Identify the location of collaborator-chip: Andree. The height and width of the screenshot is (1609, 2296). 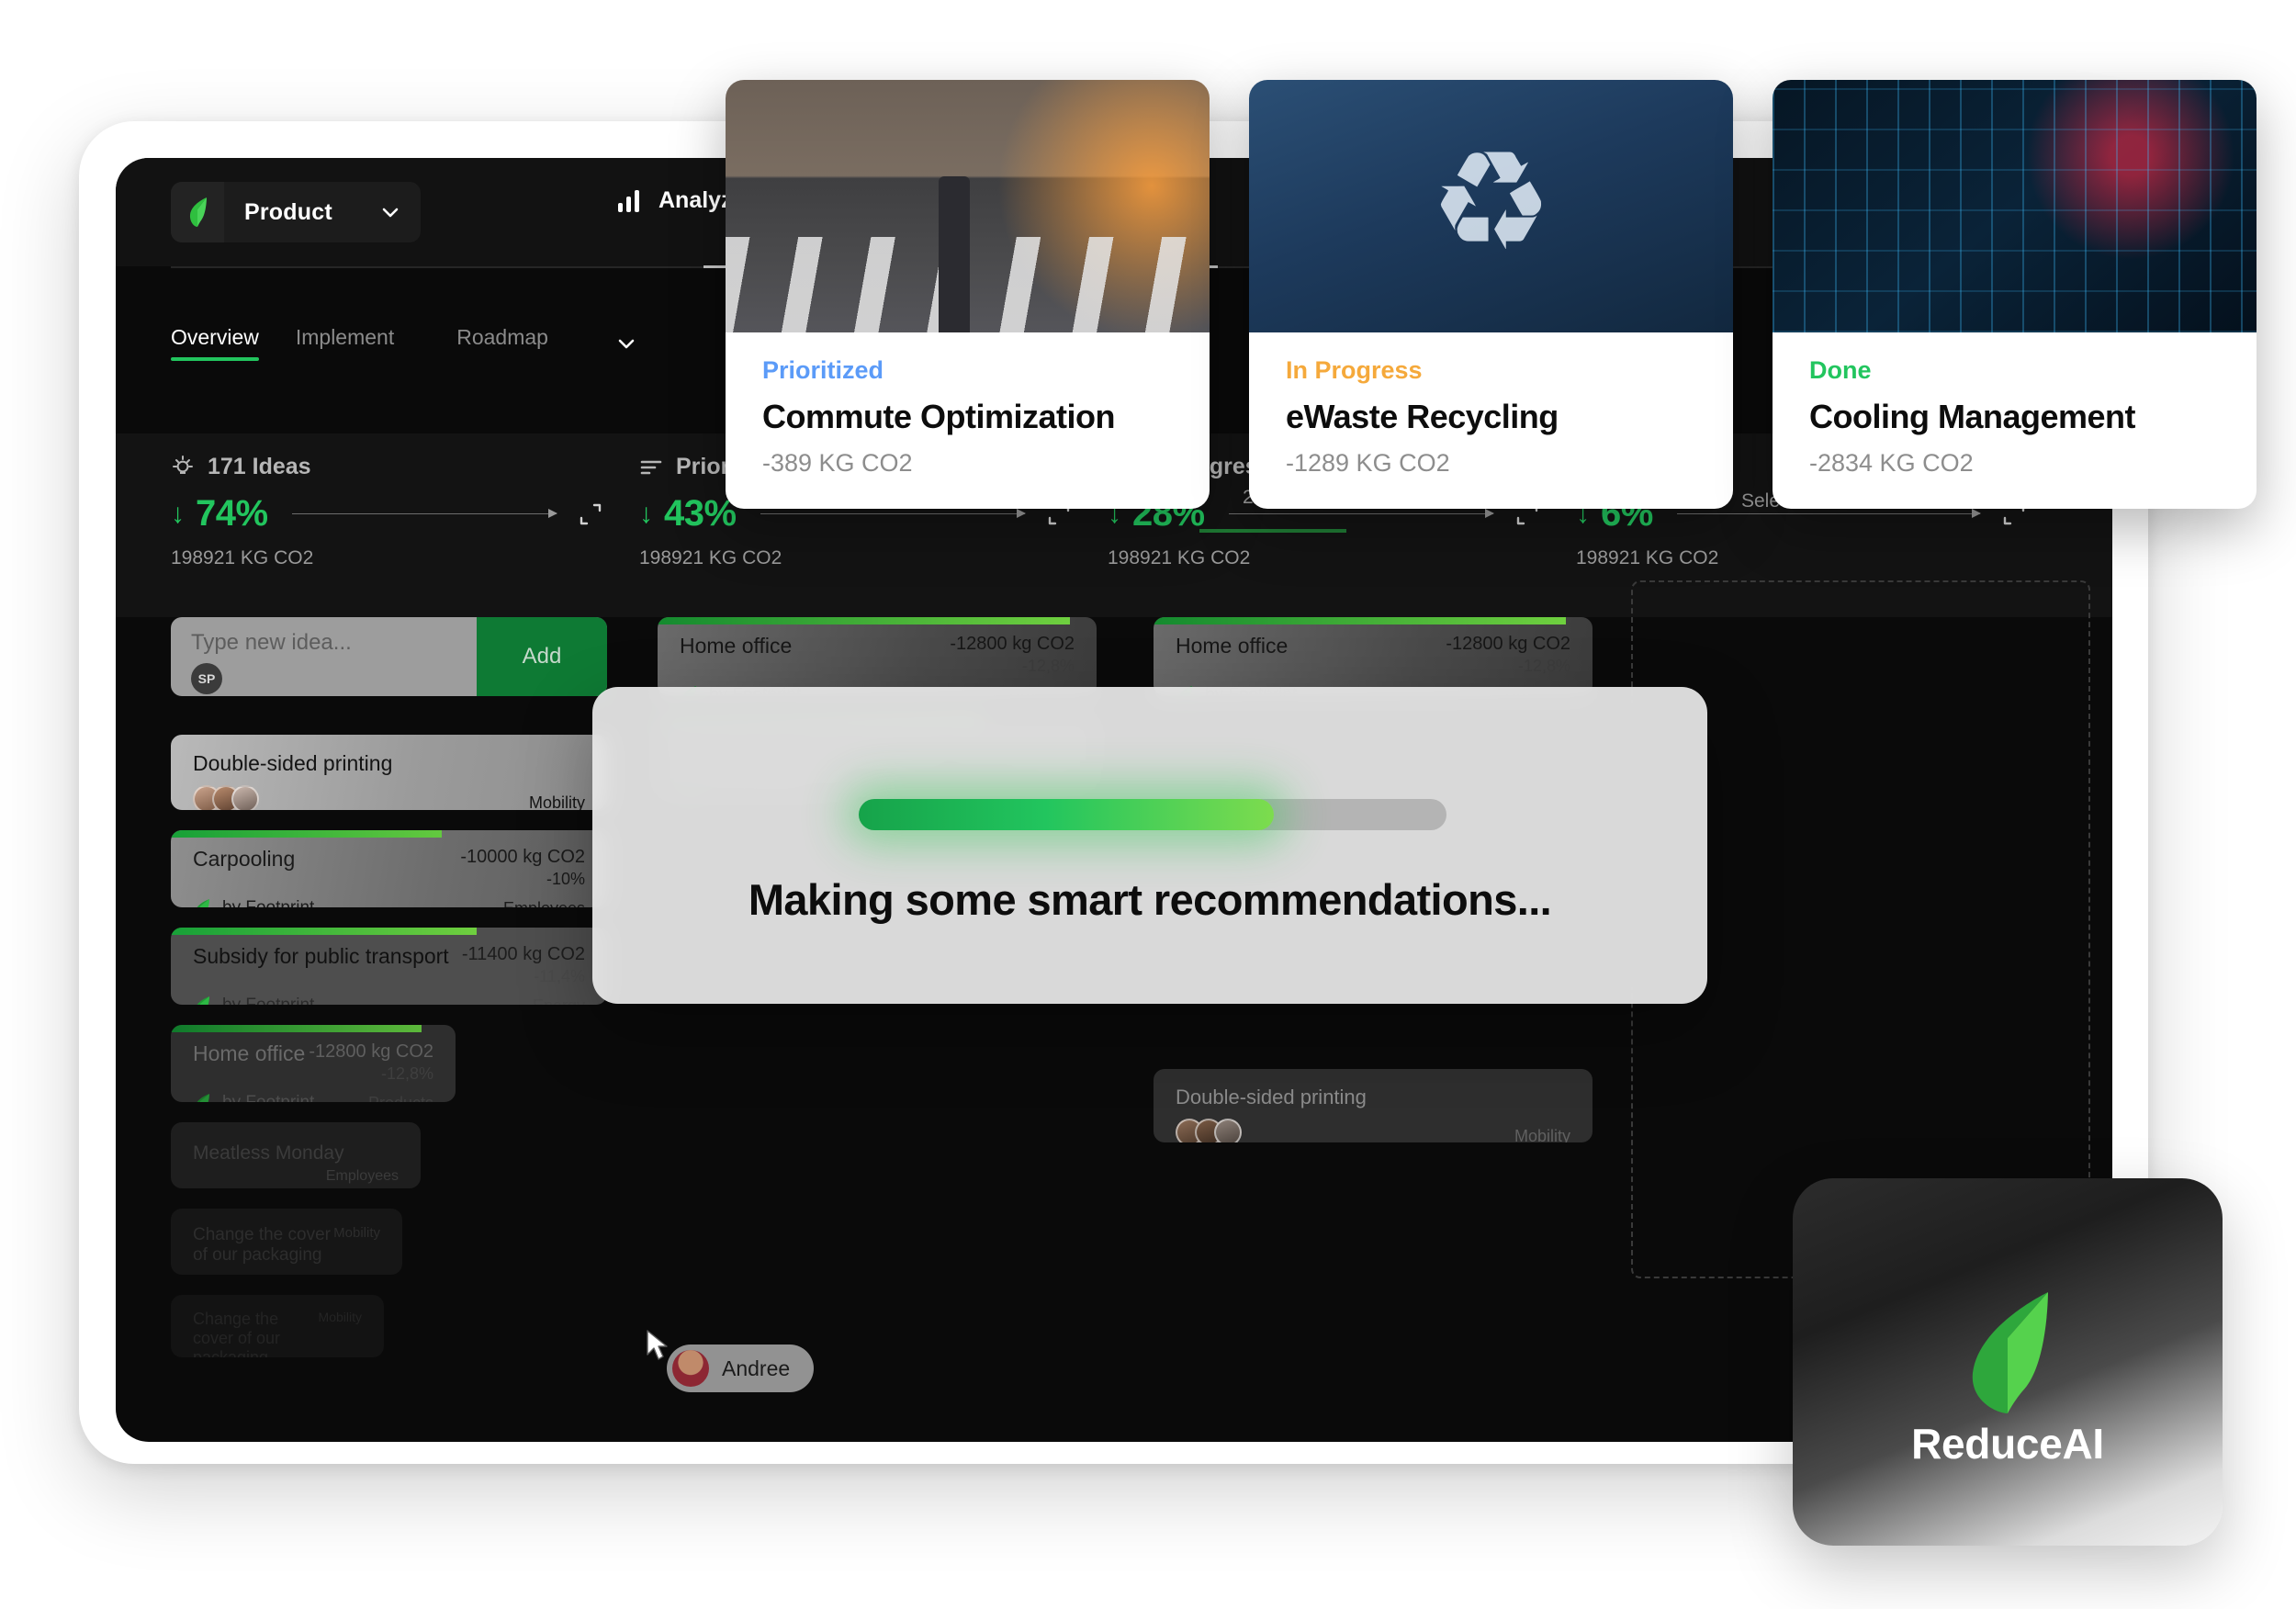
(741, 1368).